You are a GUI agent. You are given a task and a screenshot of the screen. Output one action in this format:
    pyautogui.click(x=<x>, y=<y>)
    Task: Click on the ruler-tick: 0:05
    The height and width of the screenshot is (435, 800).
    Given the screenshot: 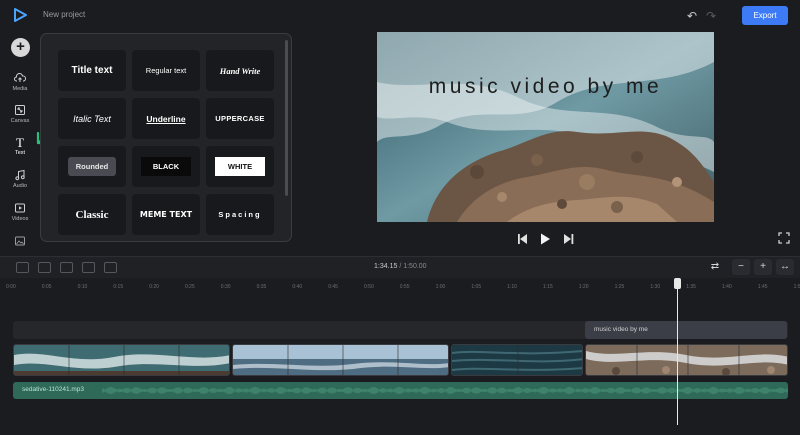 What is the action you would take?
    pyautogui.click(x=46, y=287)
    